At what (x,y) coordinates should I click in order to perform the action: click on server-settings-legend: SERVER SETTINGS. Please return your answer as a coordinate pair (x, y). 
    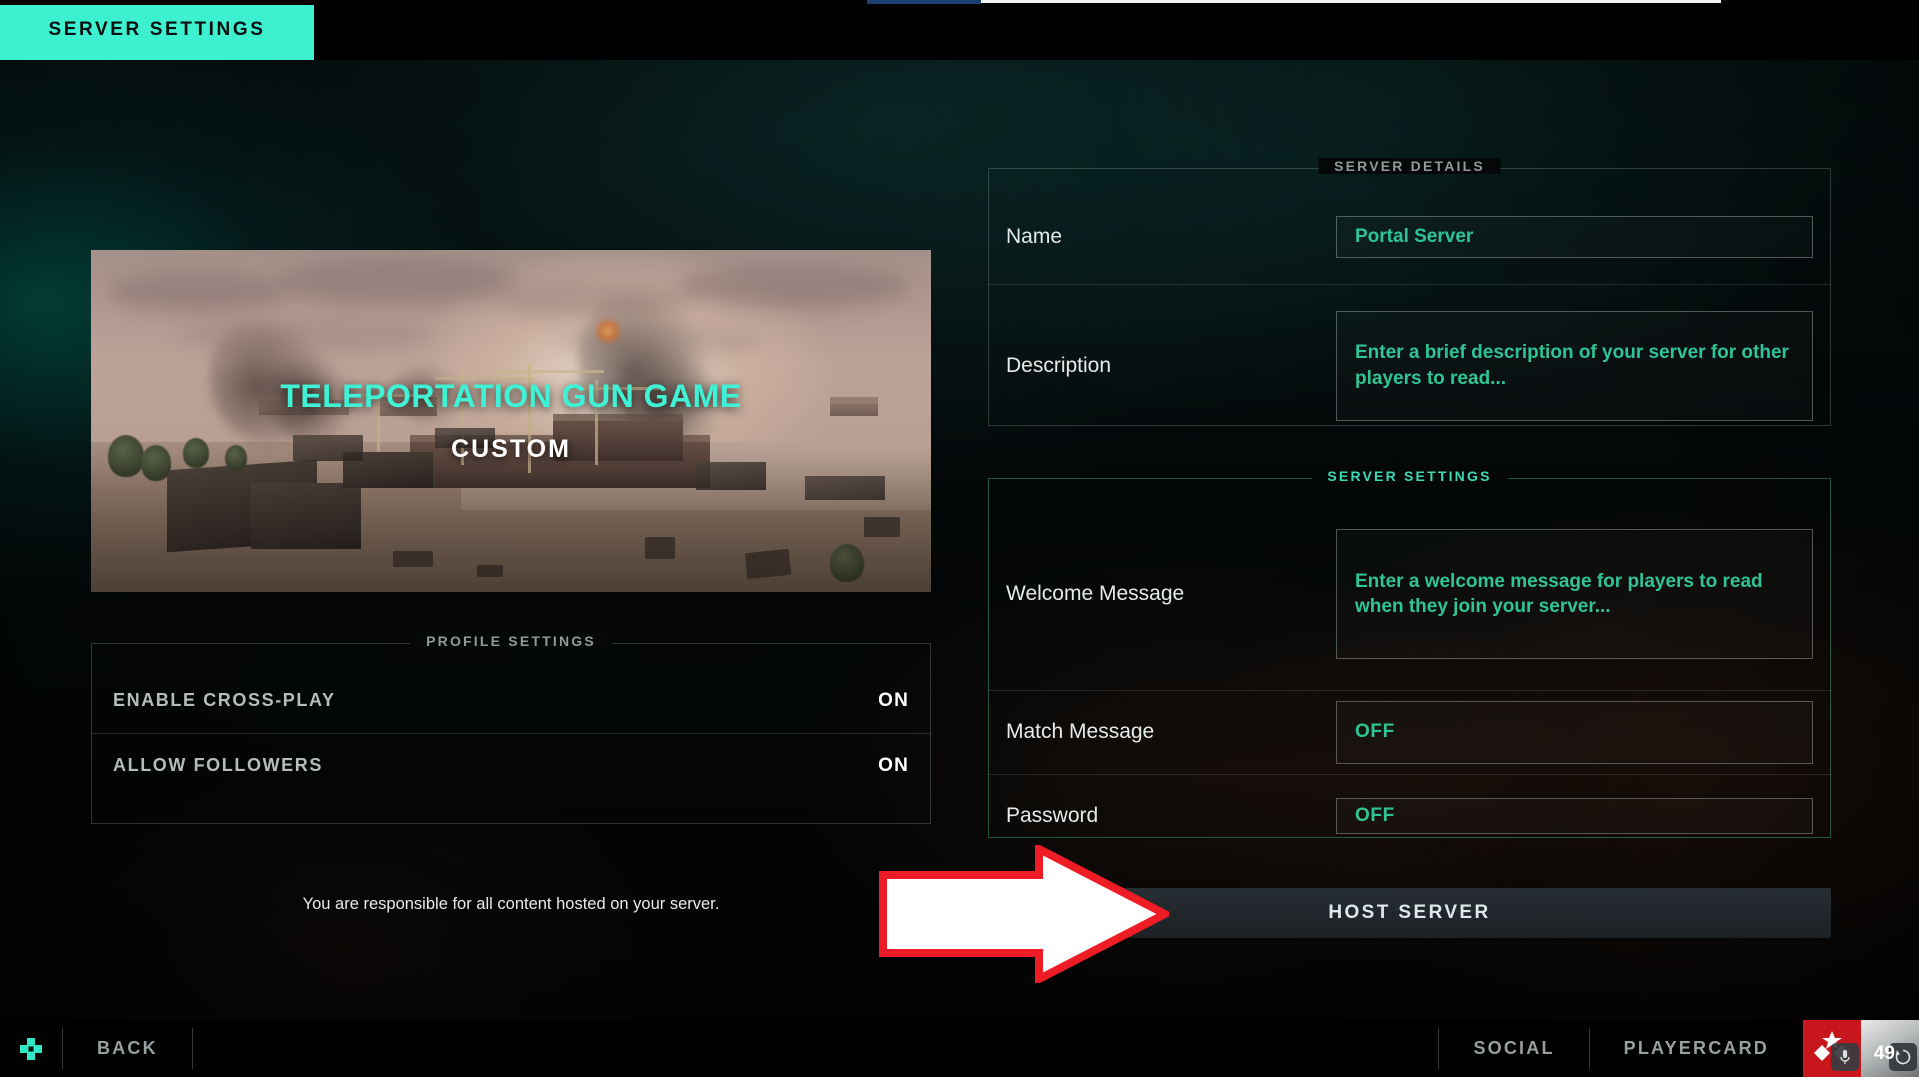
    Looking at the image, I should click on (1409, 476).